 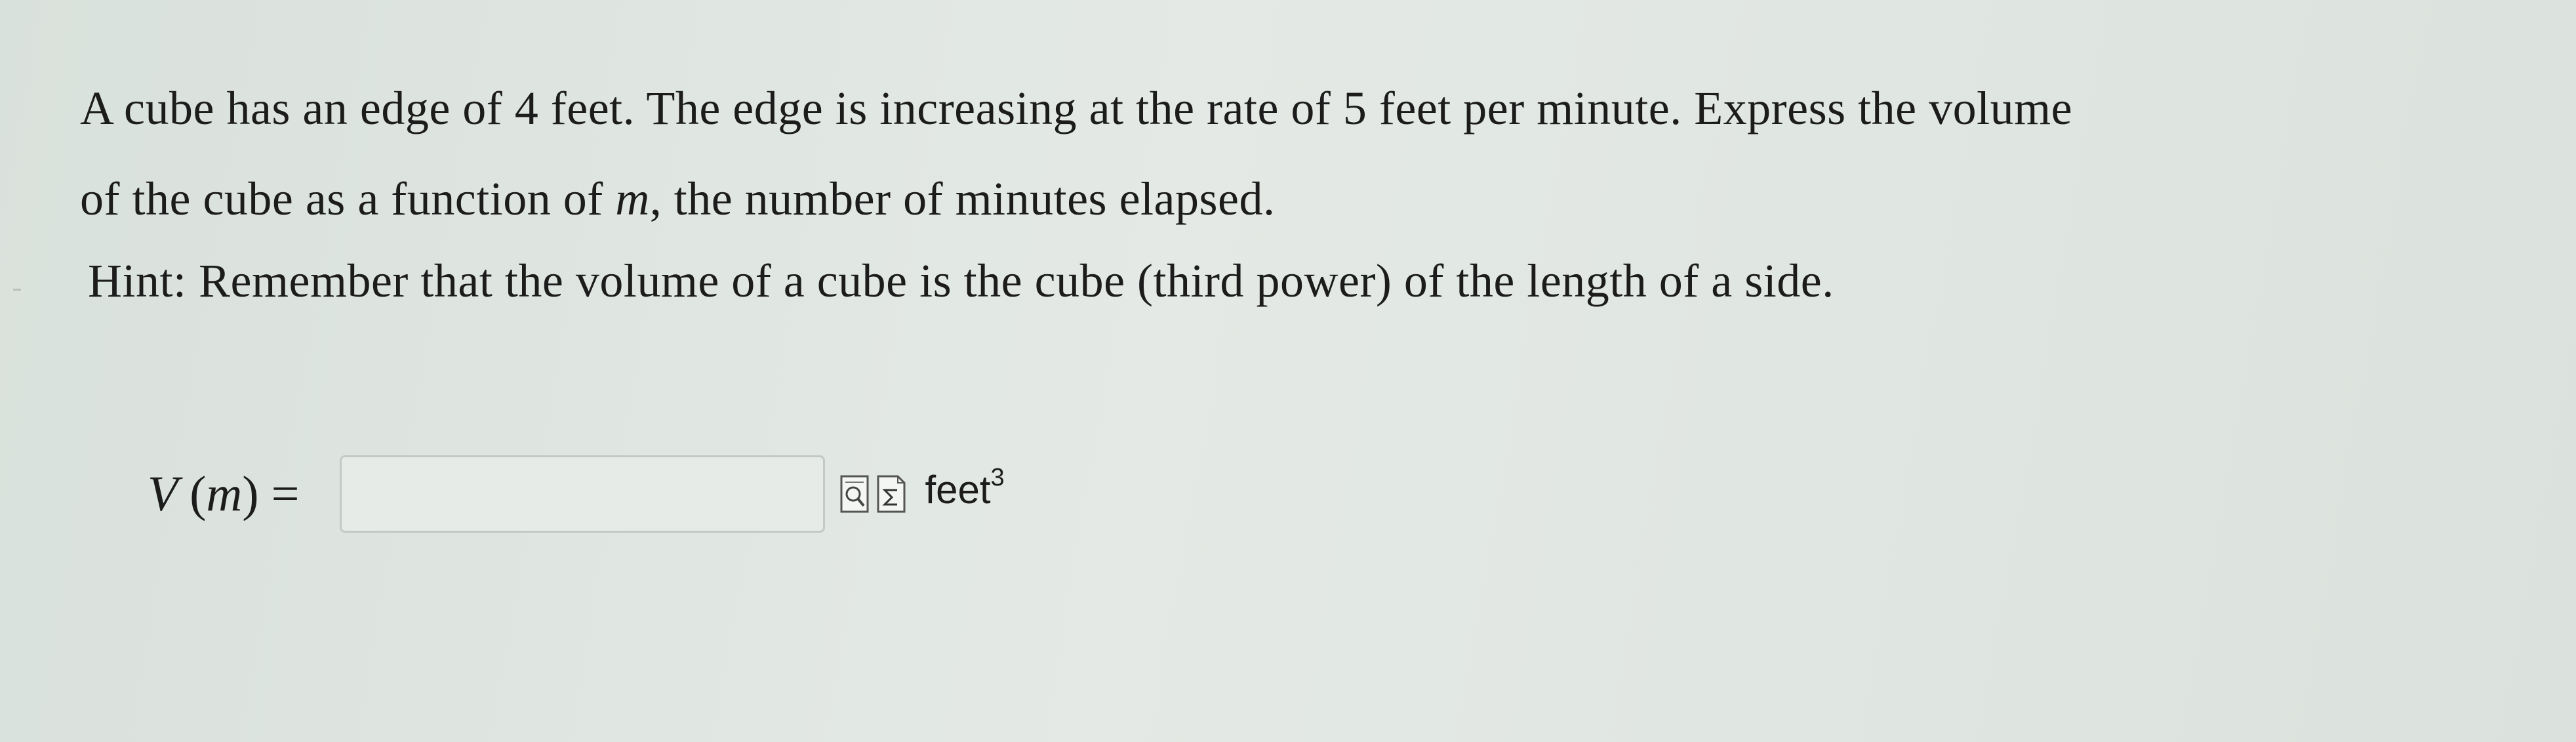 What do you see at coordinates (891, 494) in the screenshot?
I see `sigma-equation-icon` at bounding box center [891, 494].